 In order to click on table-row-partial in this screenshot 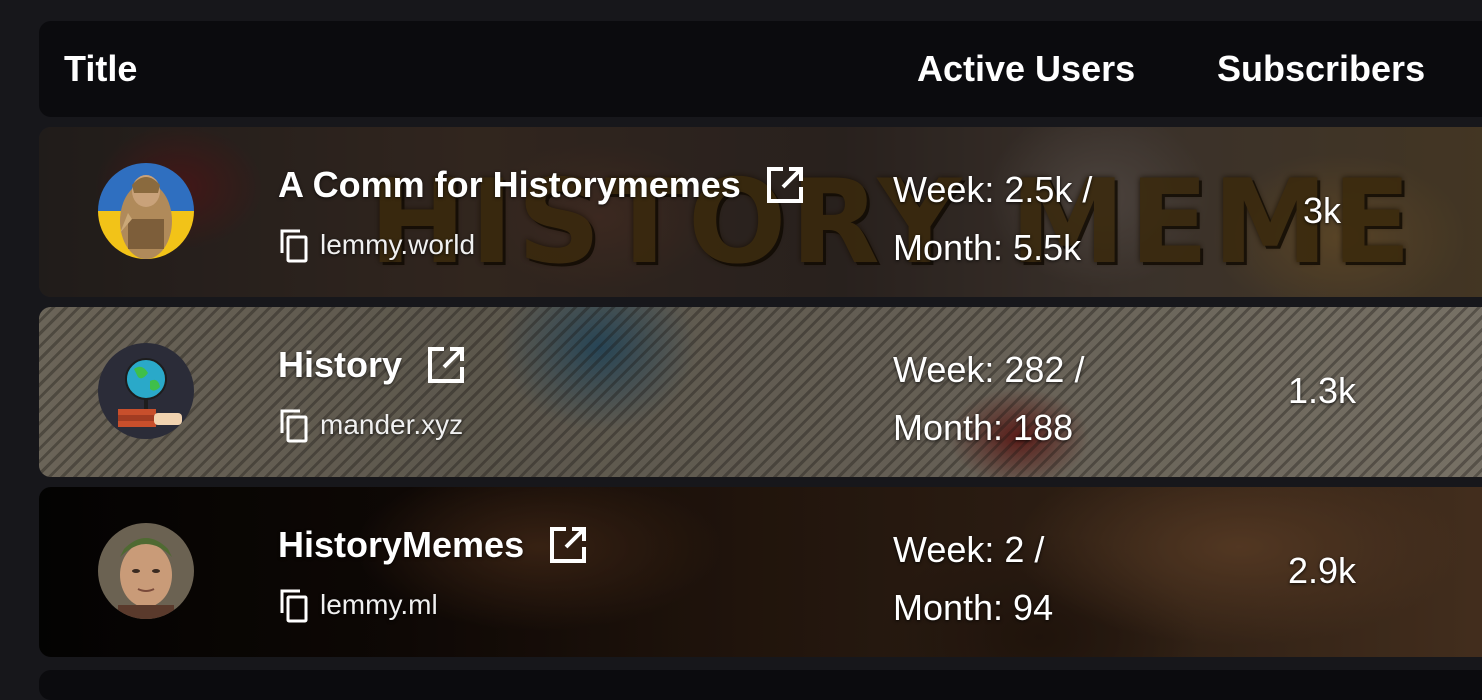, I will do `click(760, 685)`.